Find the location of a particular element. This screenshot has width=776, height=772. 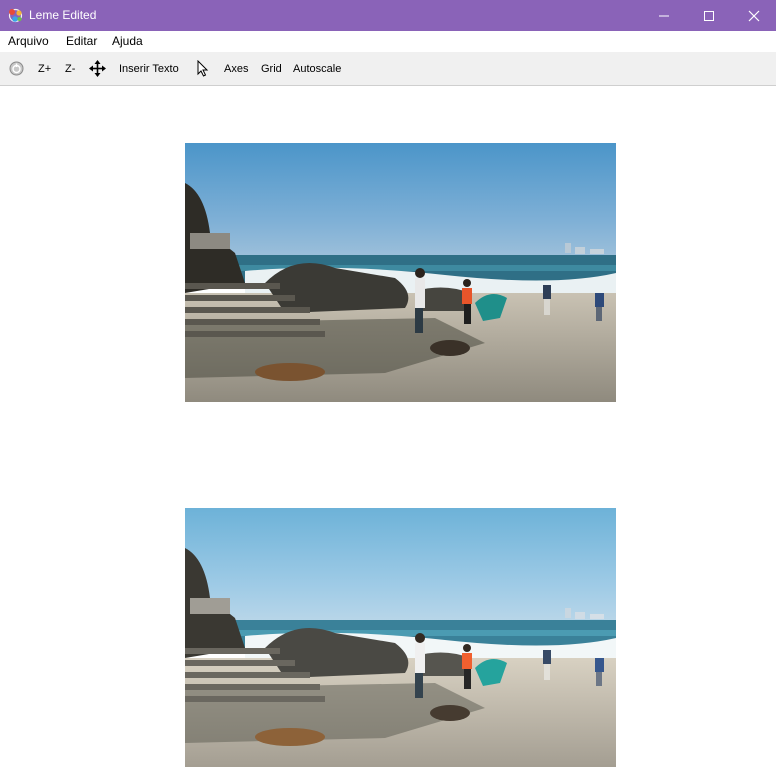

title-bar: Leme Edited is located at coordinates (388, 15).